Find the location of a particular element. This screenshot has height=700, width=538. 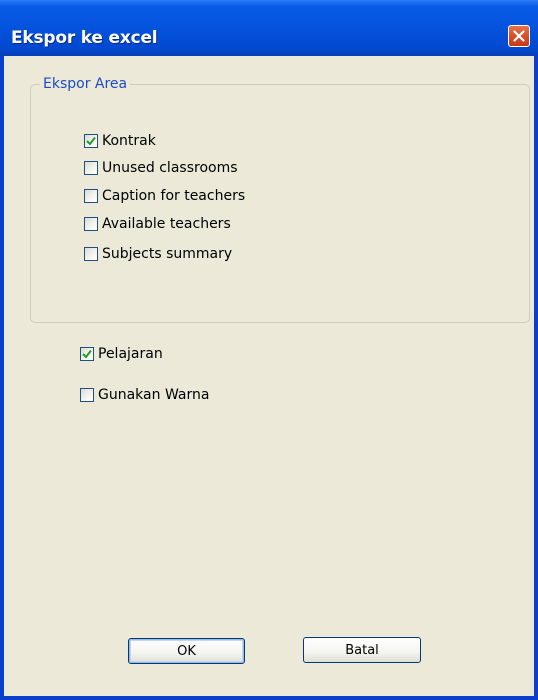

checkbox-label: Unused classrooms is located at coordinates (170, 168).